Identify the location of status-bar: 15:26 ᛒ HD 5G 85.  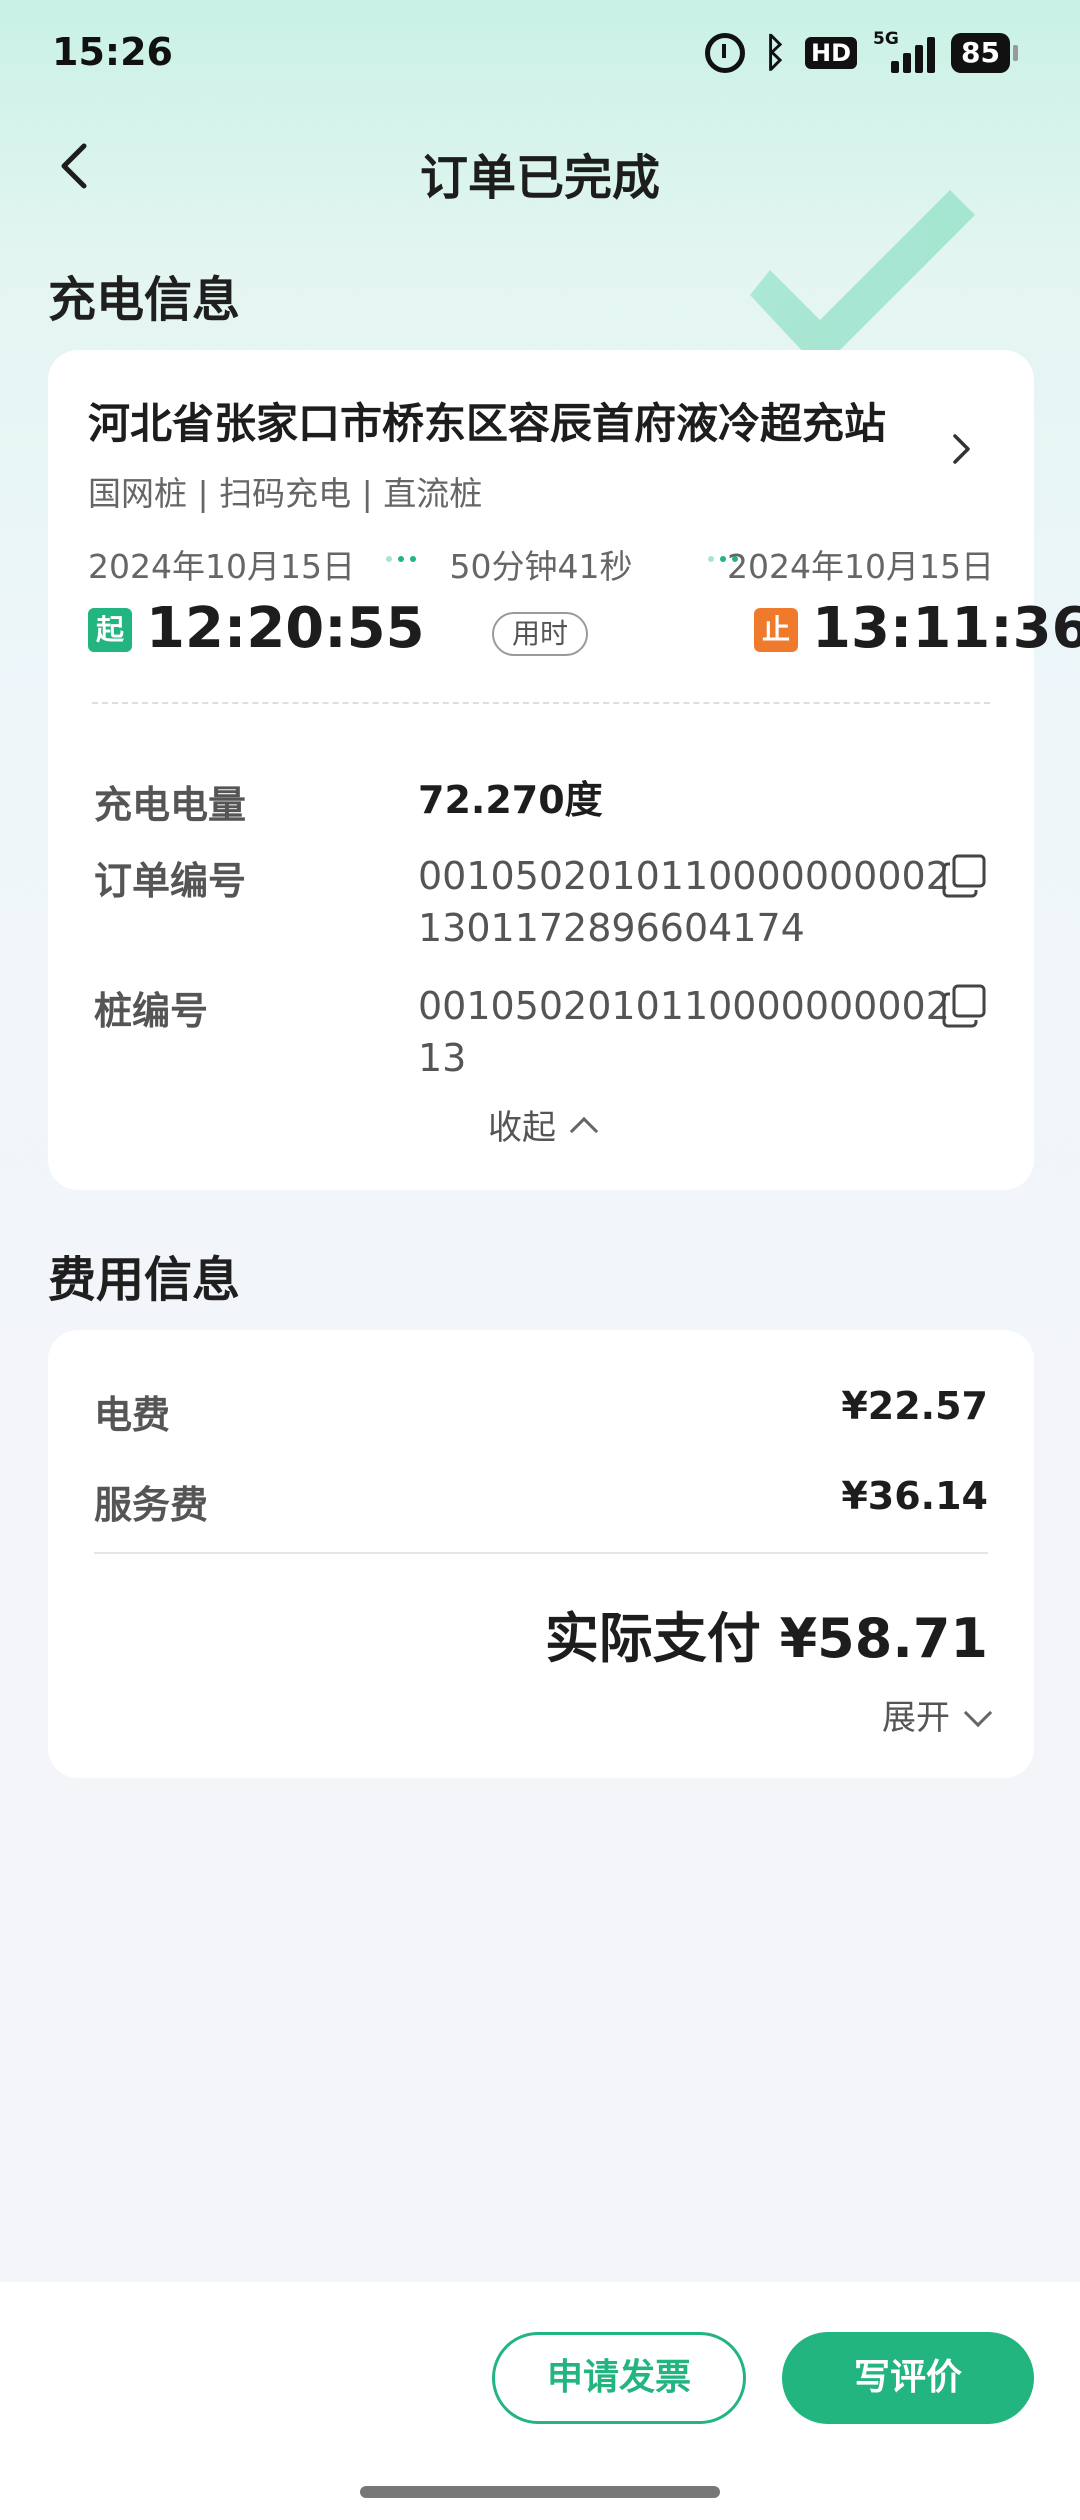
(540, 55).